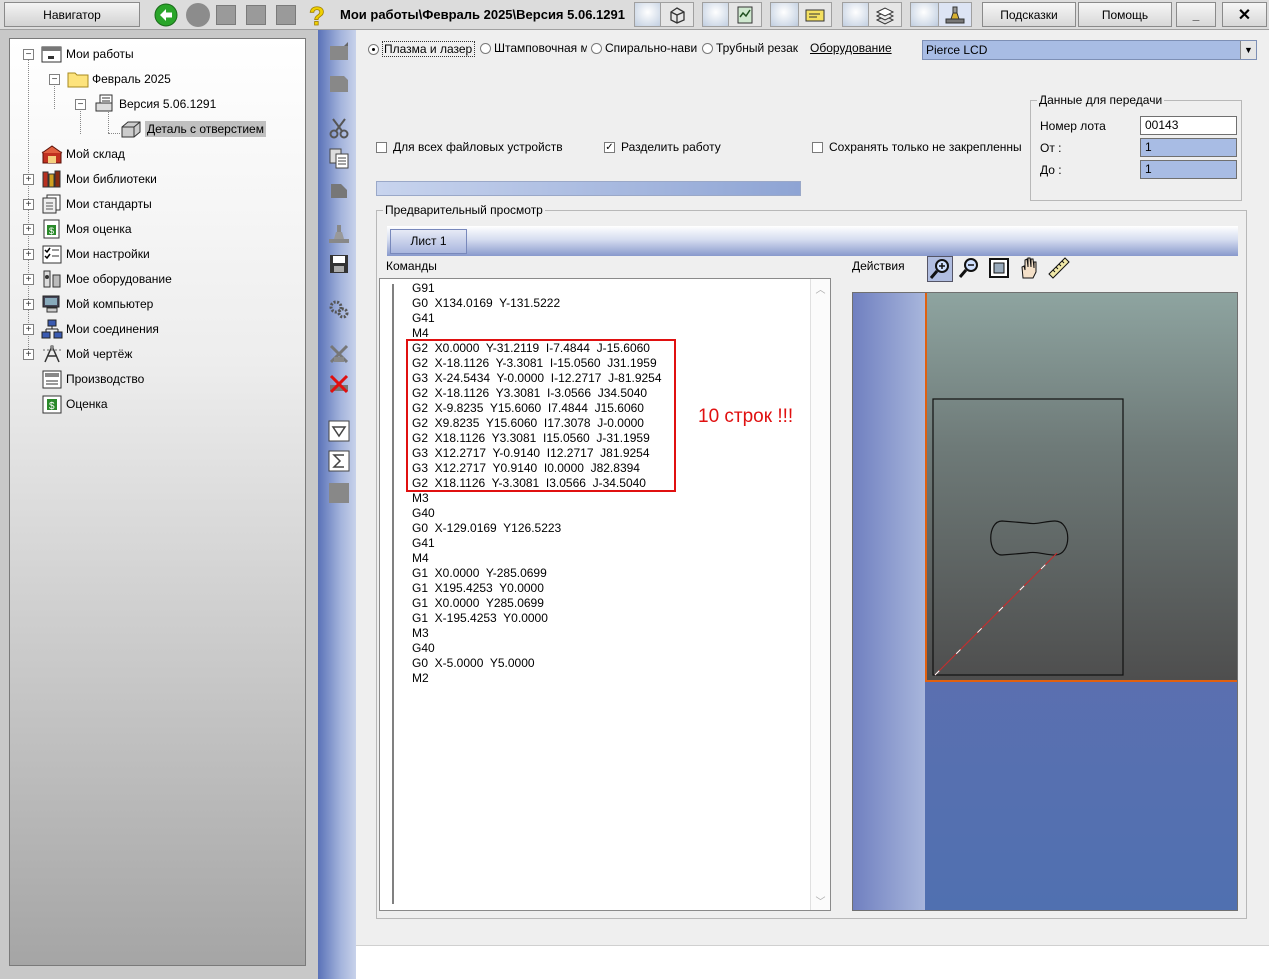  I want to click on sheets-stack-icon, so click(885, 14).